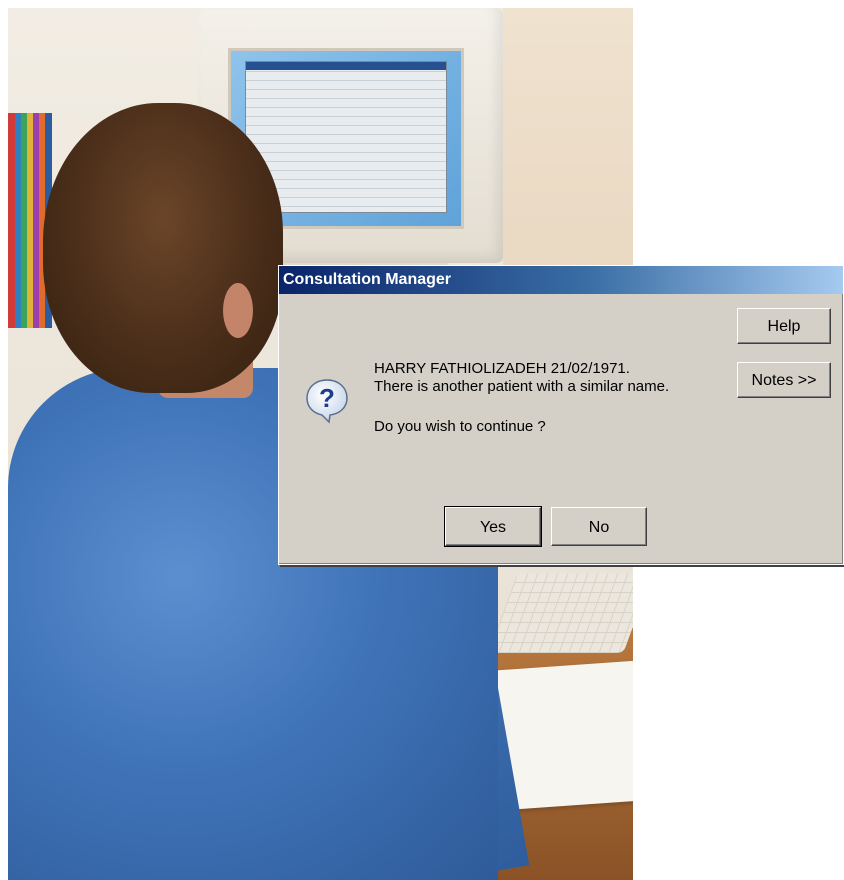  What do you see at coordinates (460, 426) in the screenshot?
I see `message-question-line: Do you wish to continue ?` at bounding box center [460, 426].